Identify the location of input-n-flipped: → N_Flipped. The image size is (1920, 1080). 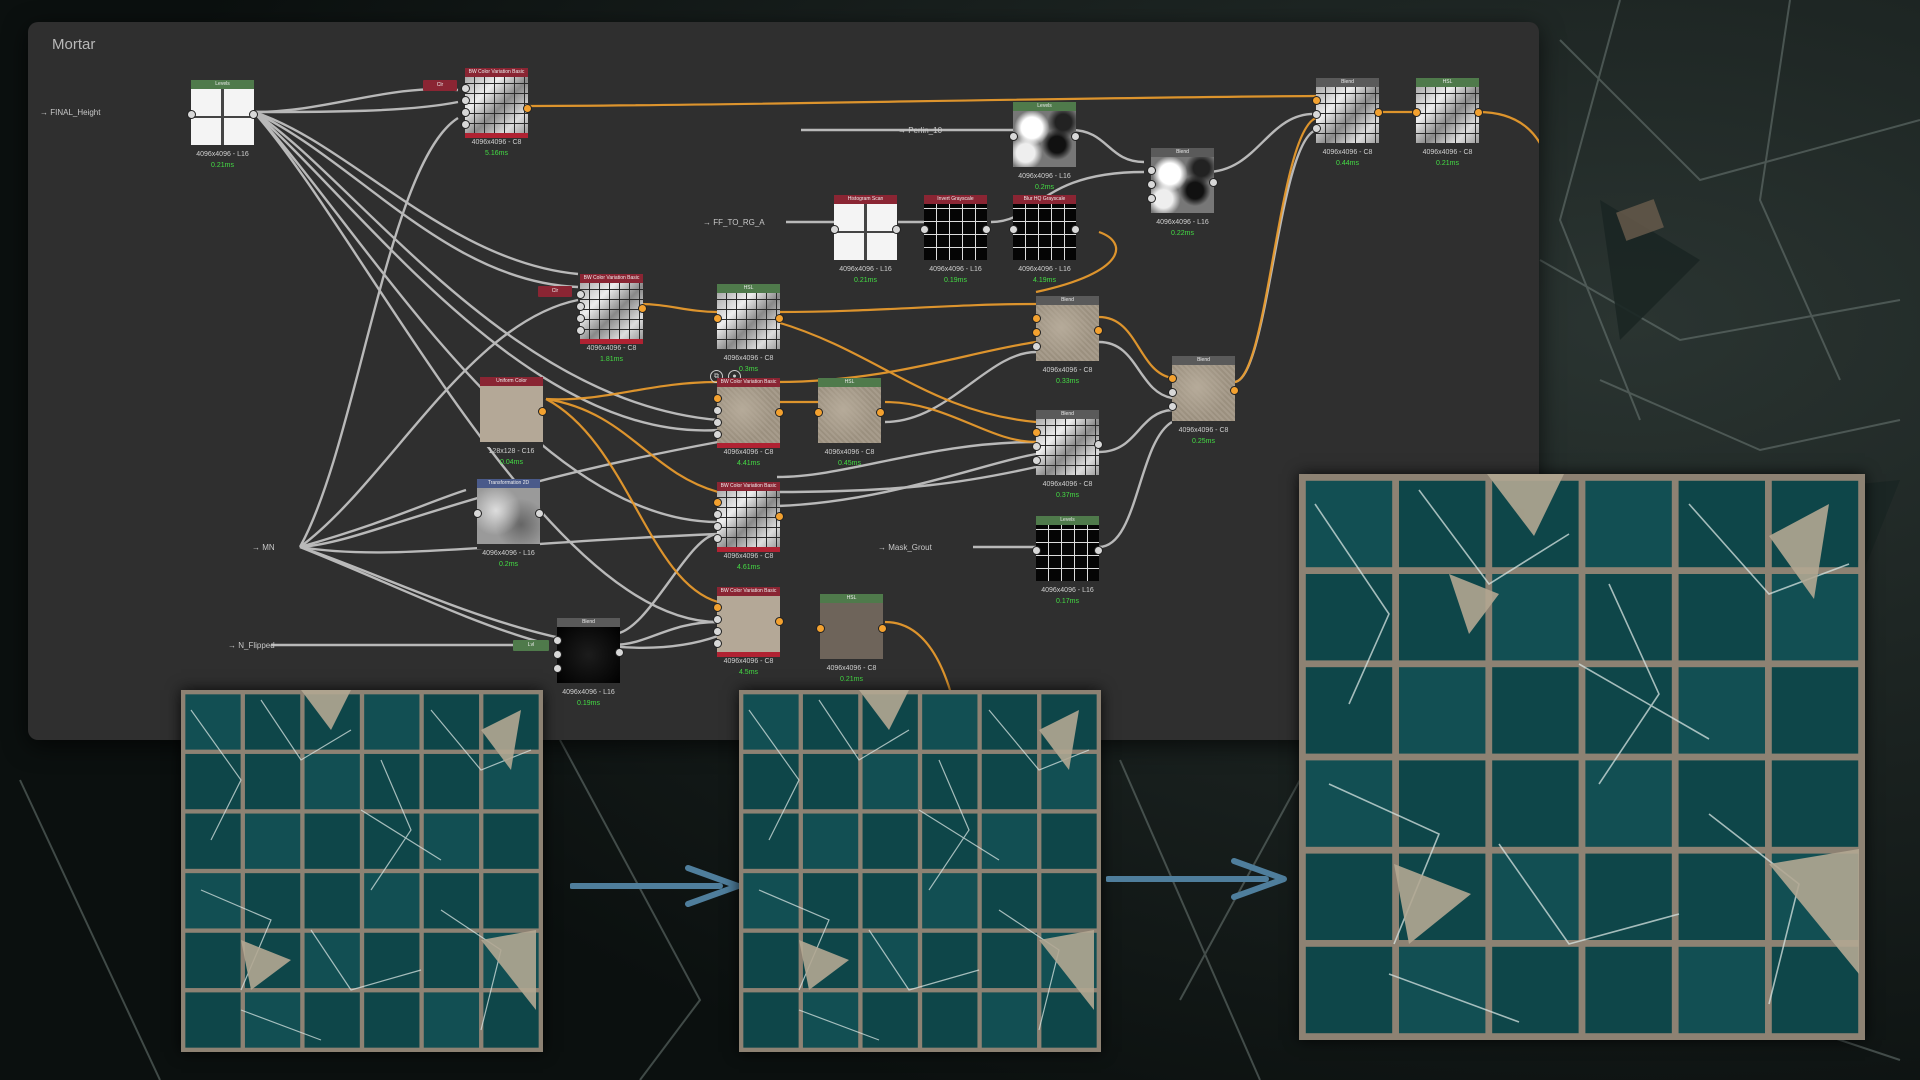
(251, 645).